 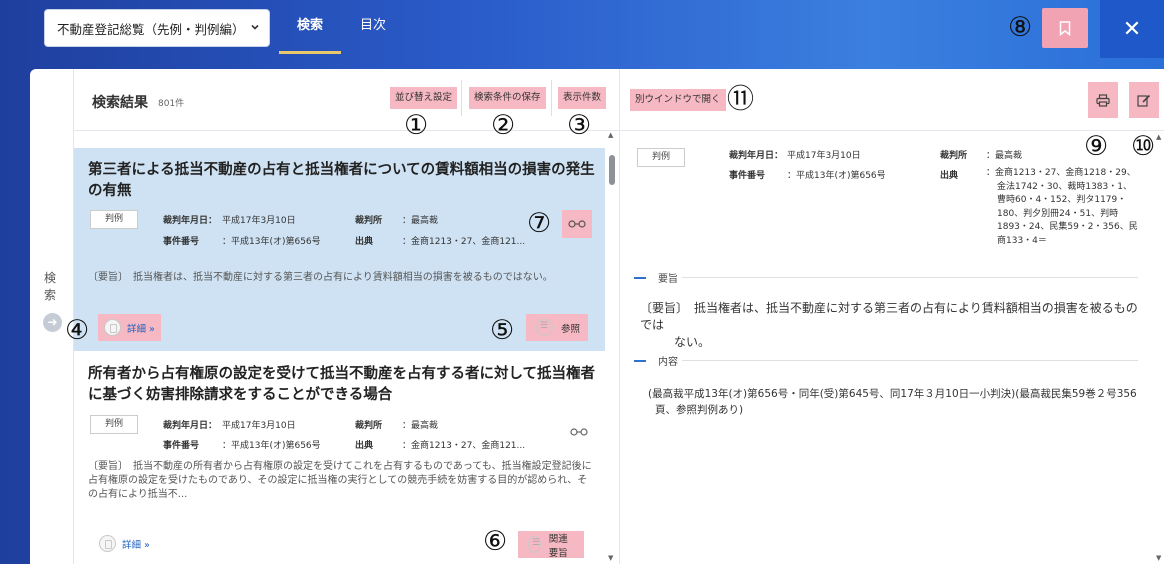 What do you see at coordinates (582, 29) in the screenshot?
I see `top-bar: 不動産登記総覧（先例・判例編） 検索 目次 ✕` at bounding box center [582, 29].